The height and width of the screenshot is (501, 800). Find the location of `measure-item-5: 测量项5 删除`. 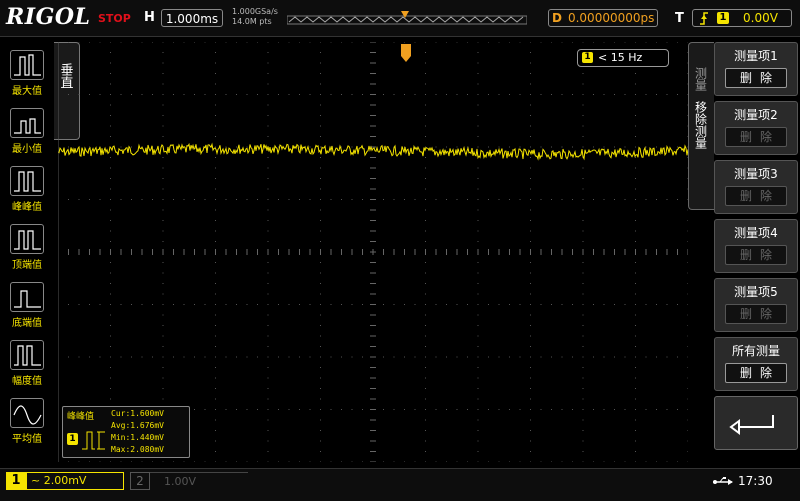

measure-item-5: 测量项5 删除 is located at coordinates (756, 305).